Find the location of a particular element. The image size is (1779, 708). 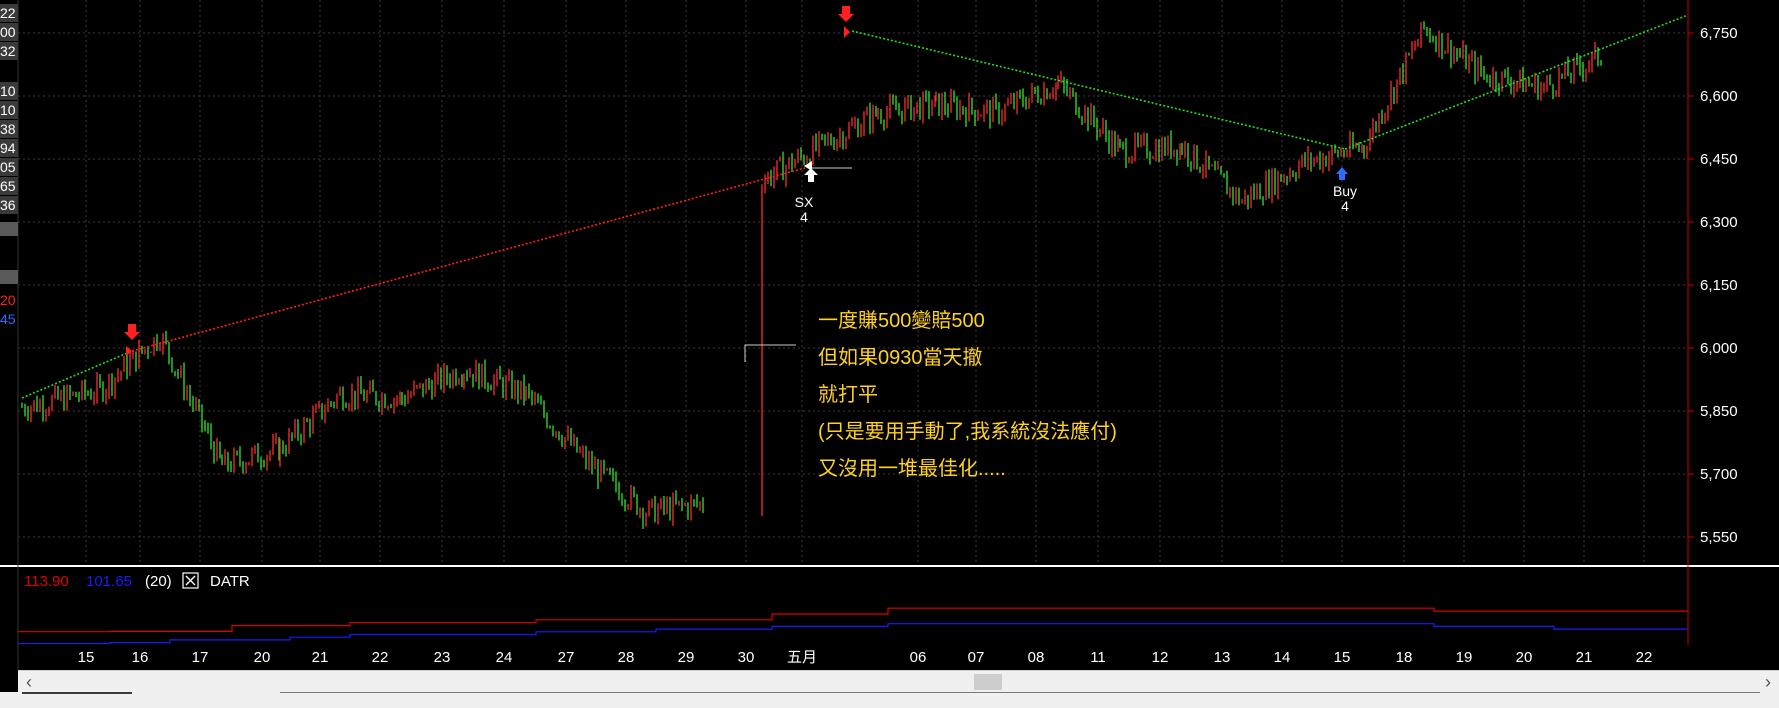

sx-label: SX is located at coordinates (804, 202).